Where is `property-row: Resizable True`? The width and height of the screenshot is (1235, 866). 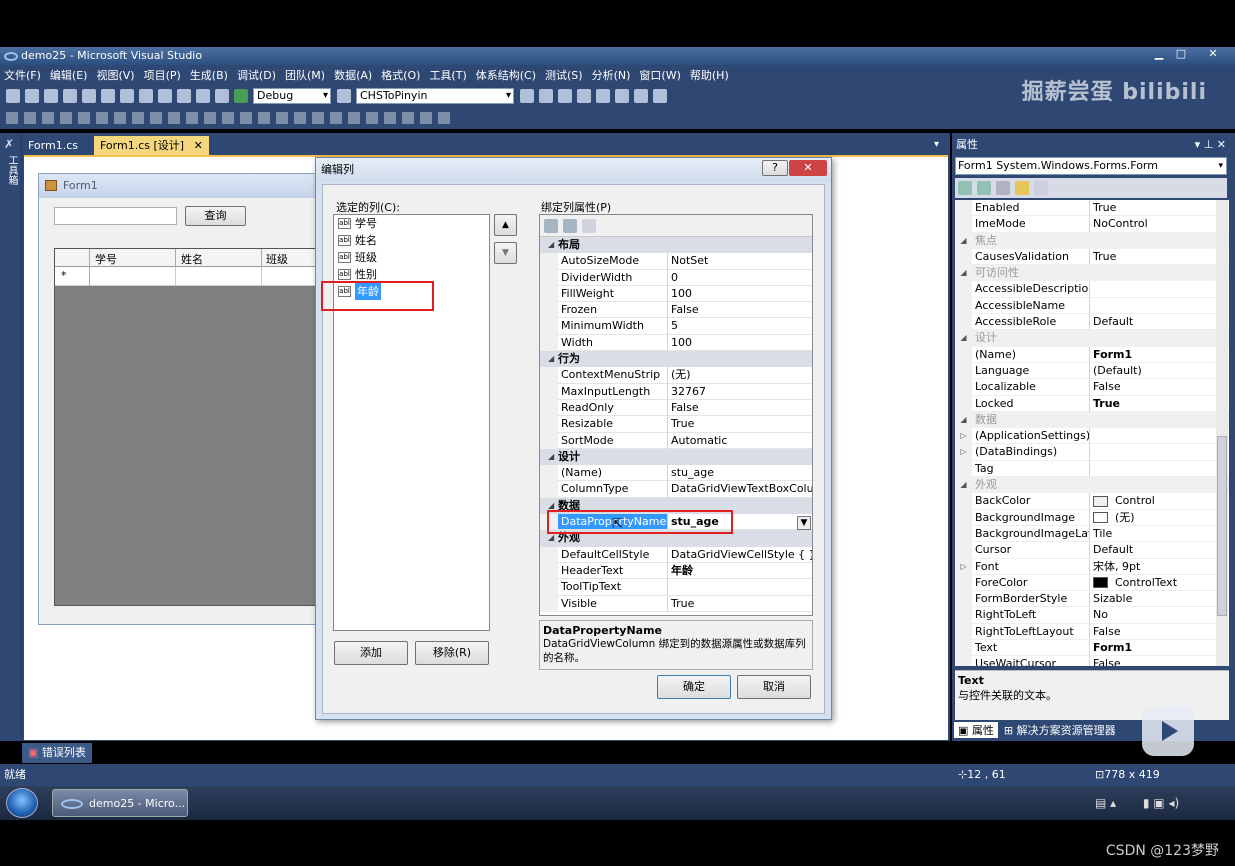
property-row: Resizable True is located at coordinates (676, 424).